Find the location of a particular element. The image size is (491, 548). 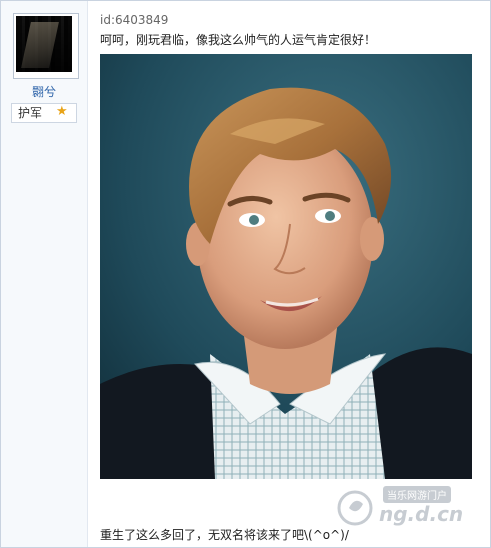

watermark-tagline: 当乐网游门户 is located at coordinates (417, 494).